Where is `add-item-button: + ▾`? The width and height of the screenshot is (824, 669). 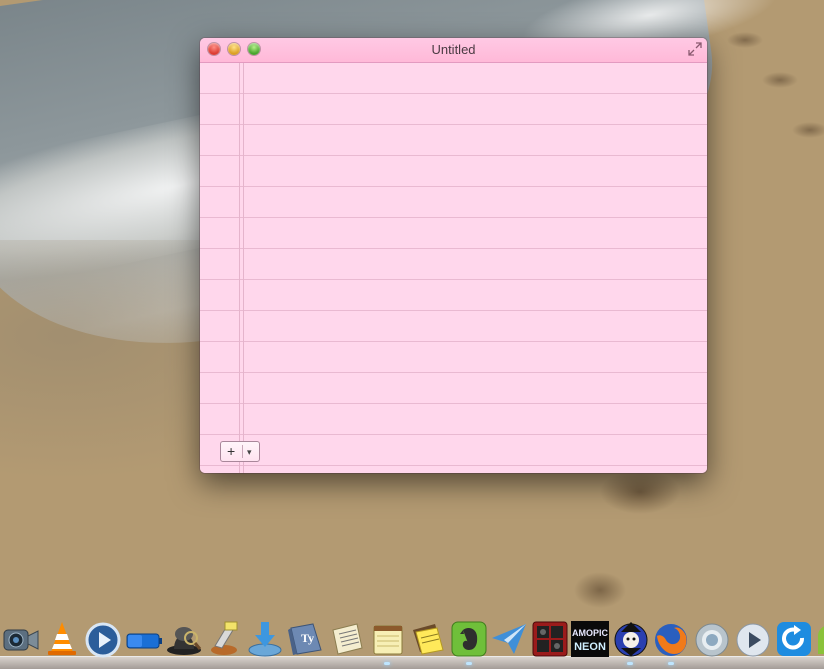
add-item-button: + ▾ is located at coordinates (240, 451).